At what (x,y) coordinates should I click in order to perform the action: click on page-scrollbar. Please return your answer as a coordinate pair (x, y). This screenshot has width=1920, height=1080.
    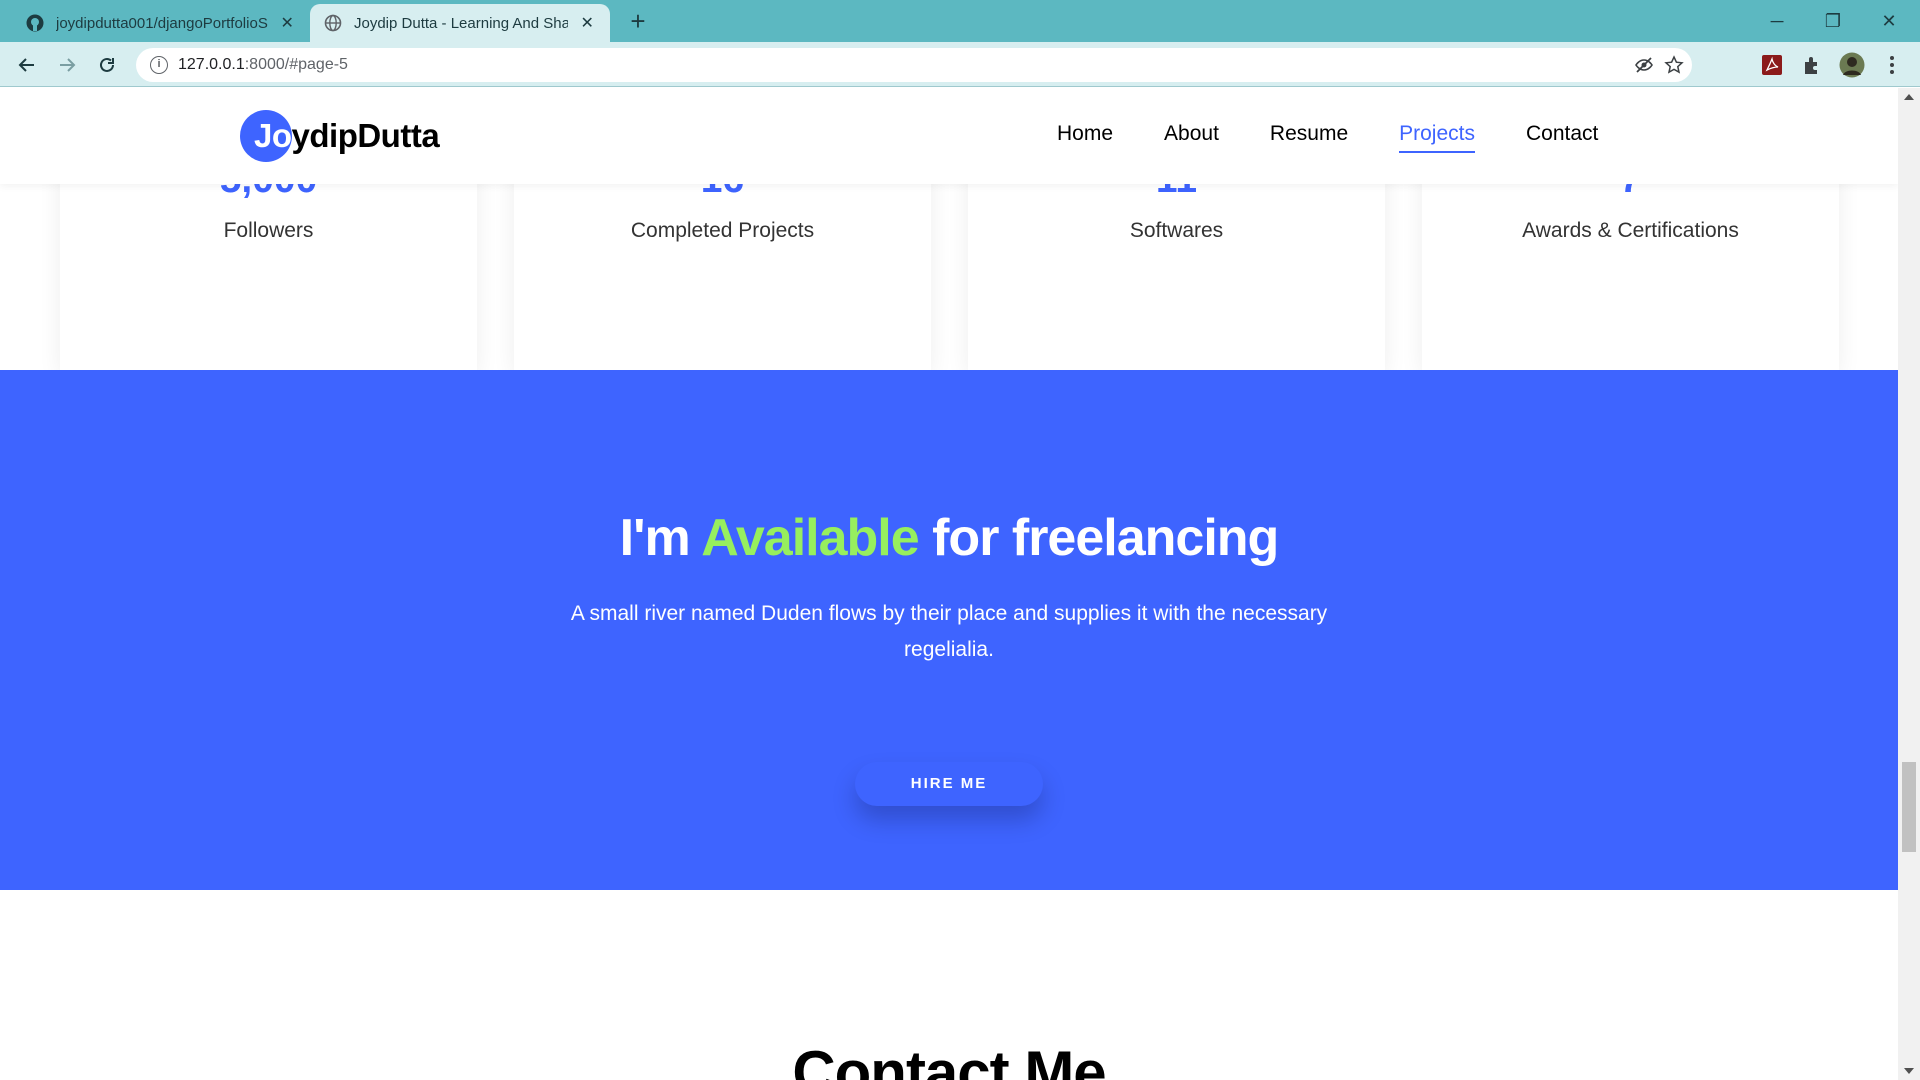
    Looking at the image, I should click on (1909, 584).